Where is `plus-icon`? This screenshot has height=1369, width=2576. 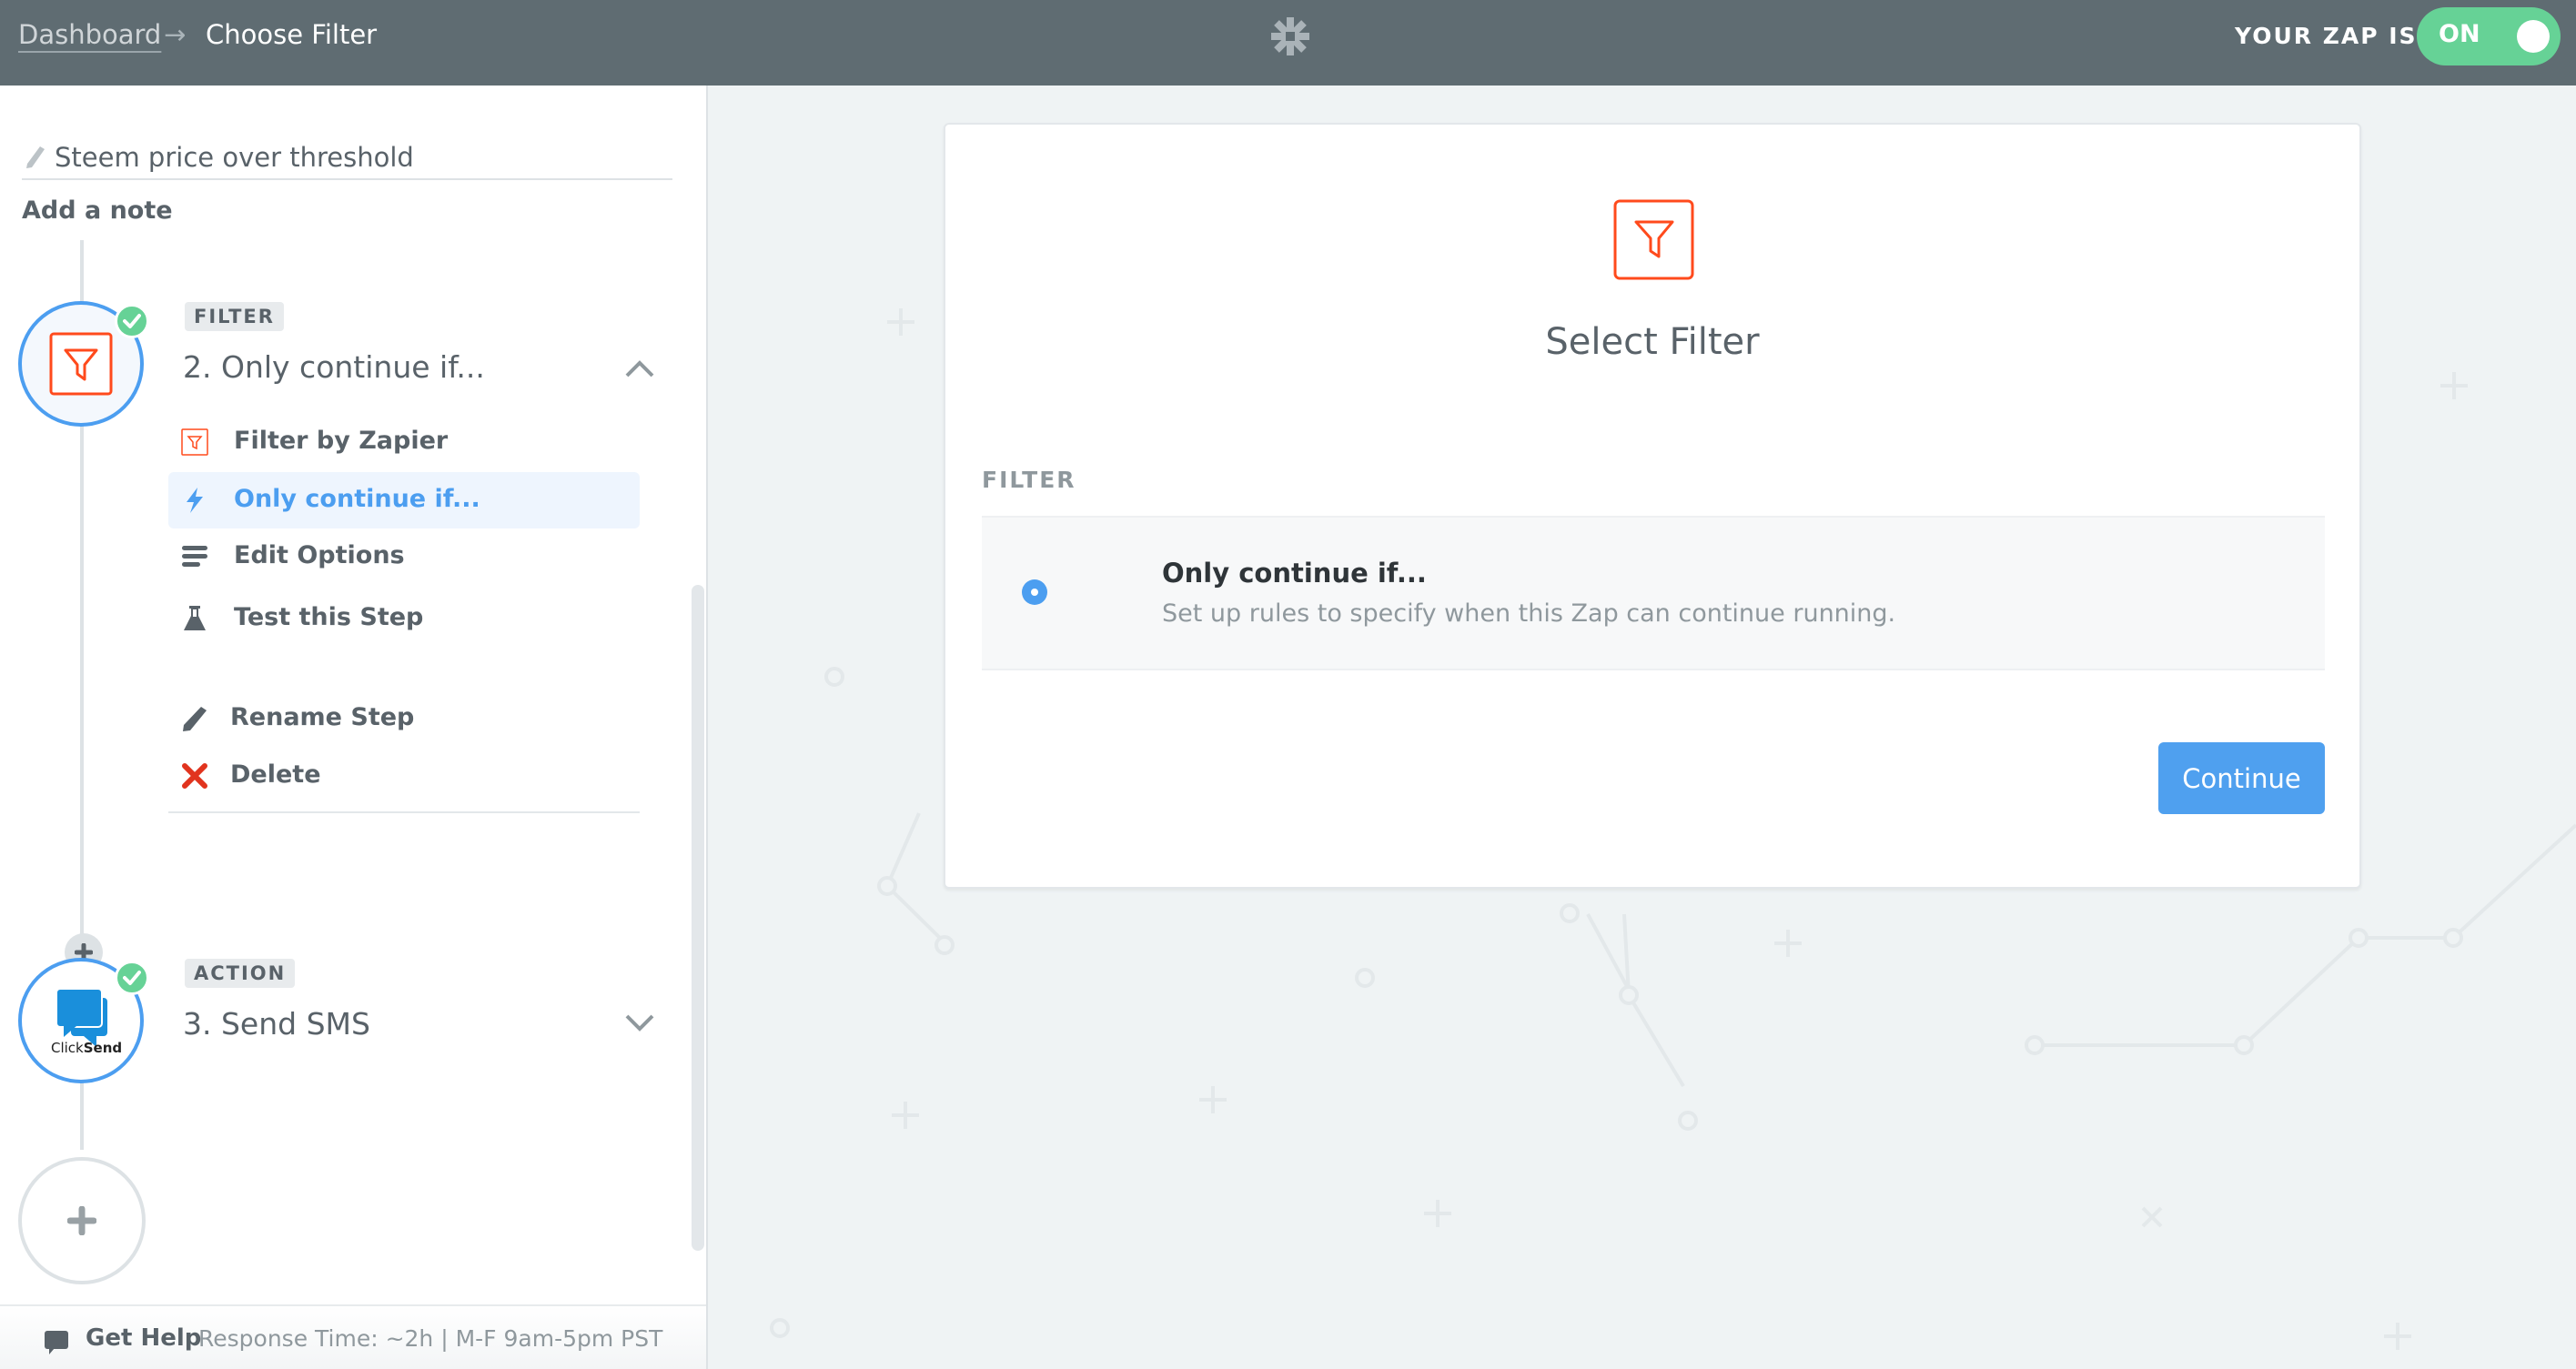
plus-icon is located at coordinates (81, 1221).